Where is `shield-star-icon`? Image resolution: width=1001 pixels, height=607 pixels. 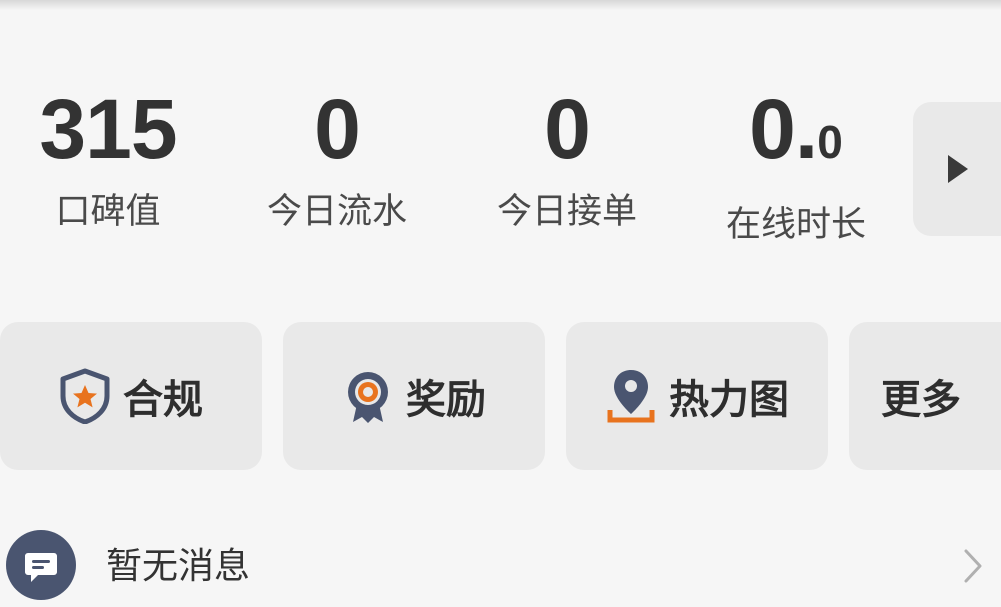 shield-star-icon is located at coordinates (85, 396).